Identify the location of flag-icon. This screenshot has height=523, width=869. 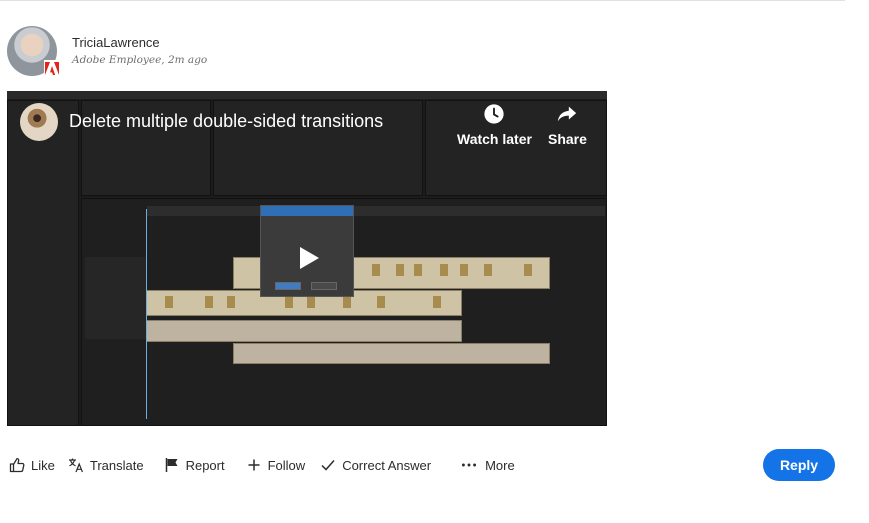
(172, 465).